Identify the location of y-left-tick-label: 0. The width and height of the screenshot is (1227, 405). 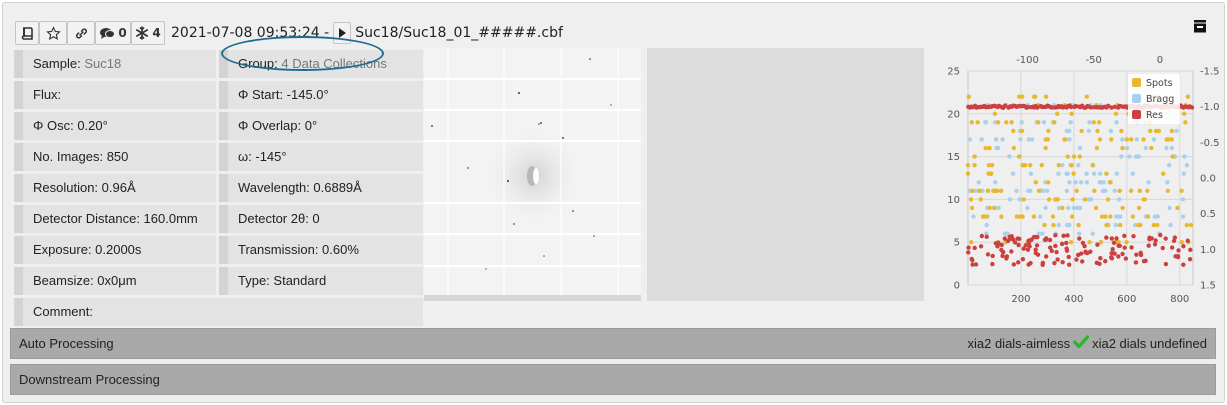
(957, 286).